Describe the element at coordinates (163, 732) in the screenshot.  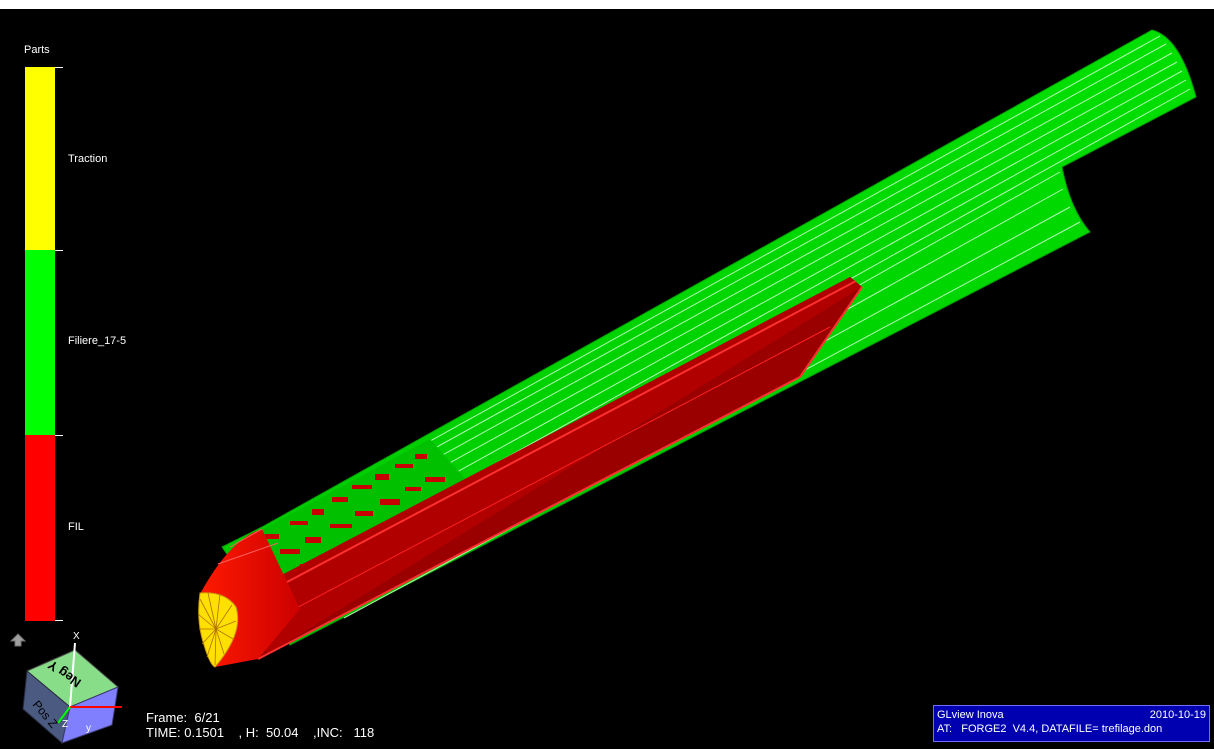
I see `time-label: TIME:` at that location.